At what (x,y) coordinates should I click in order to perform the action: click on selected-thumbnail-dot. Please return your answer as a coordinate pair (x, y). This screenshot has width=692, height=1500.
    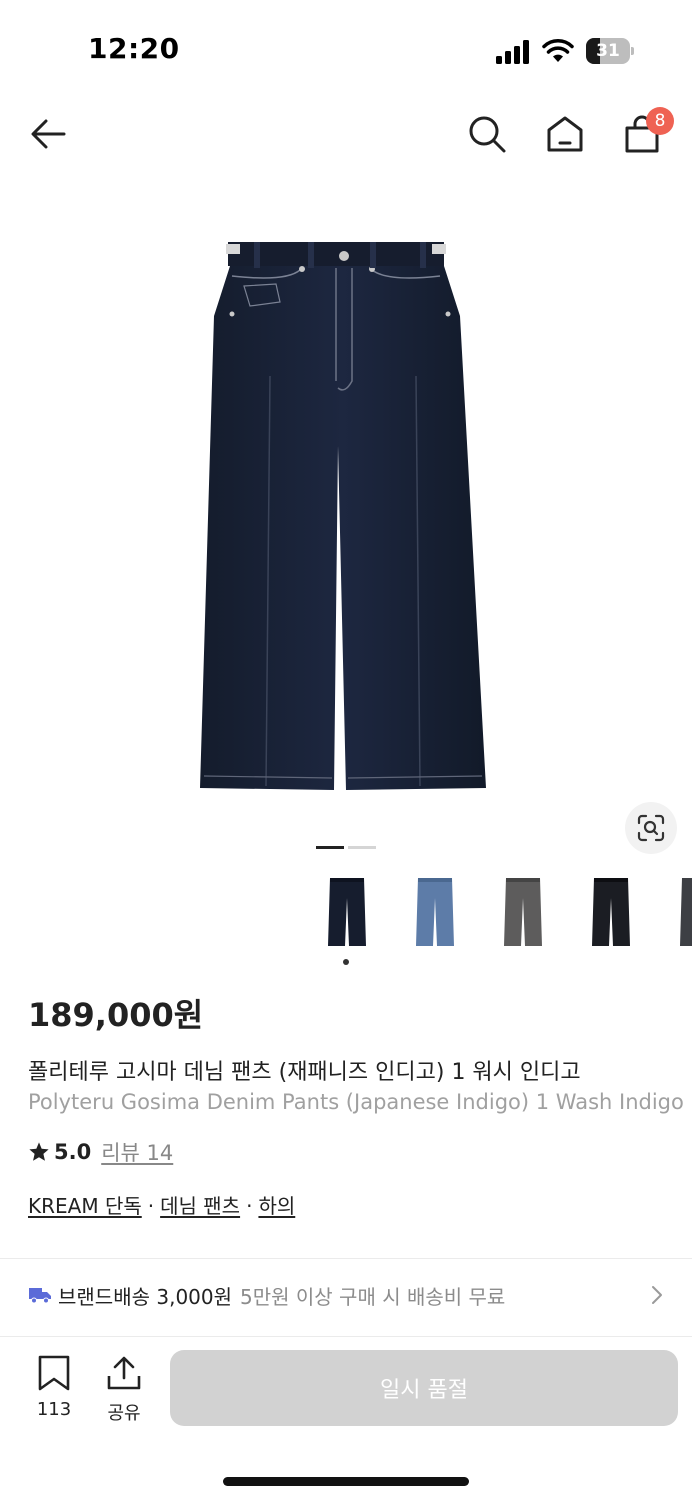
    Looking at the image, I should click on (346, 962).